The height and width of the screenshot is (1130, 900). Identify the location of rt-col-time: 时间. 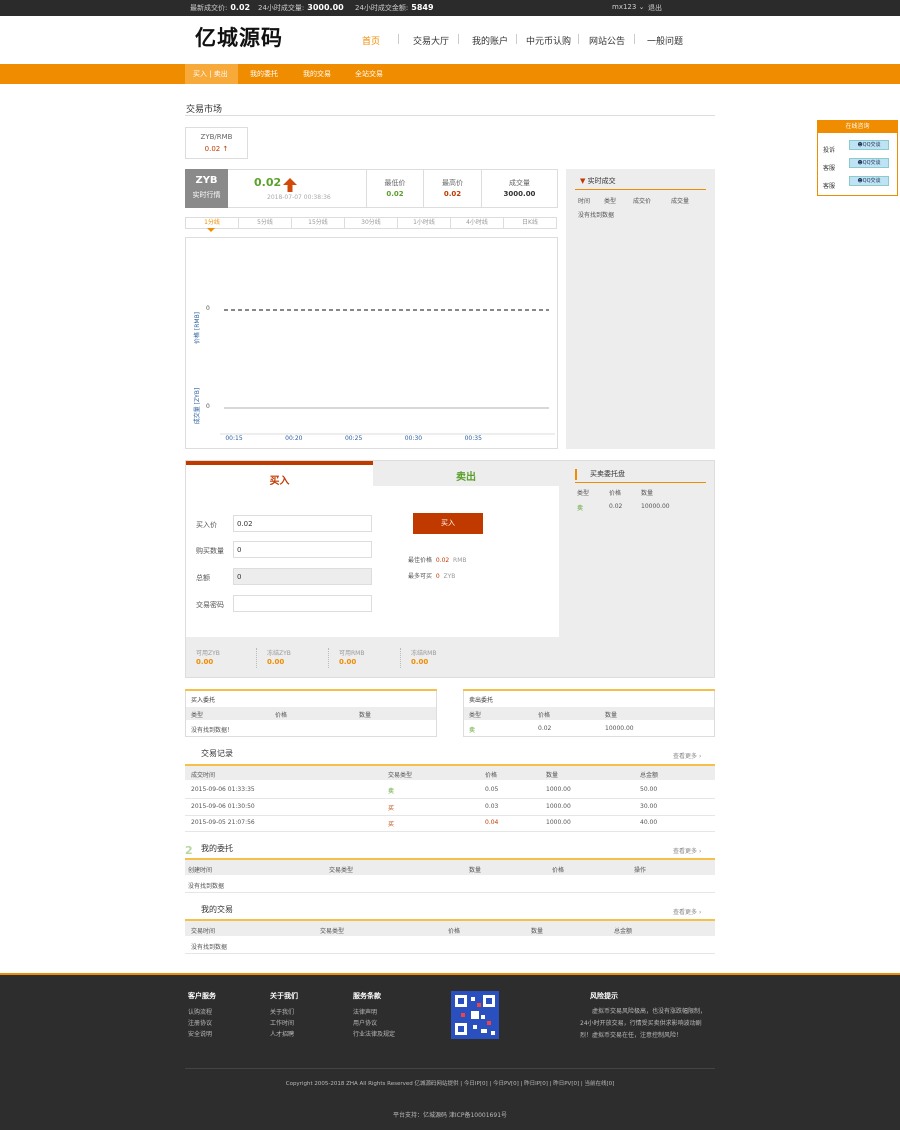
(584, 201).